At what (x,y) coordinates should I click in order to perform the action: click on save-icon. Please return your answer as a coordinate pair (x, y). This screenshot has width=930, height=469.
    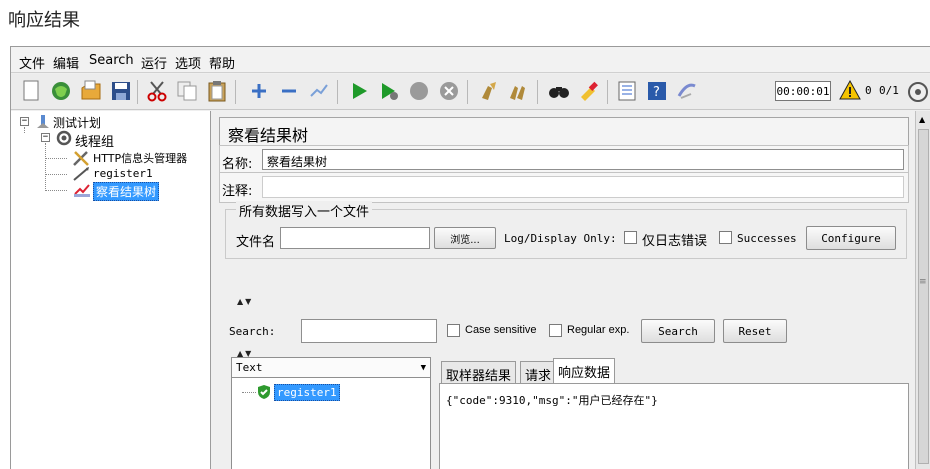
    Looking at the image, I should click on (121, 91).